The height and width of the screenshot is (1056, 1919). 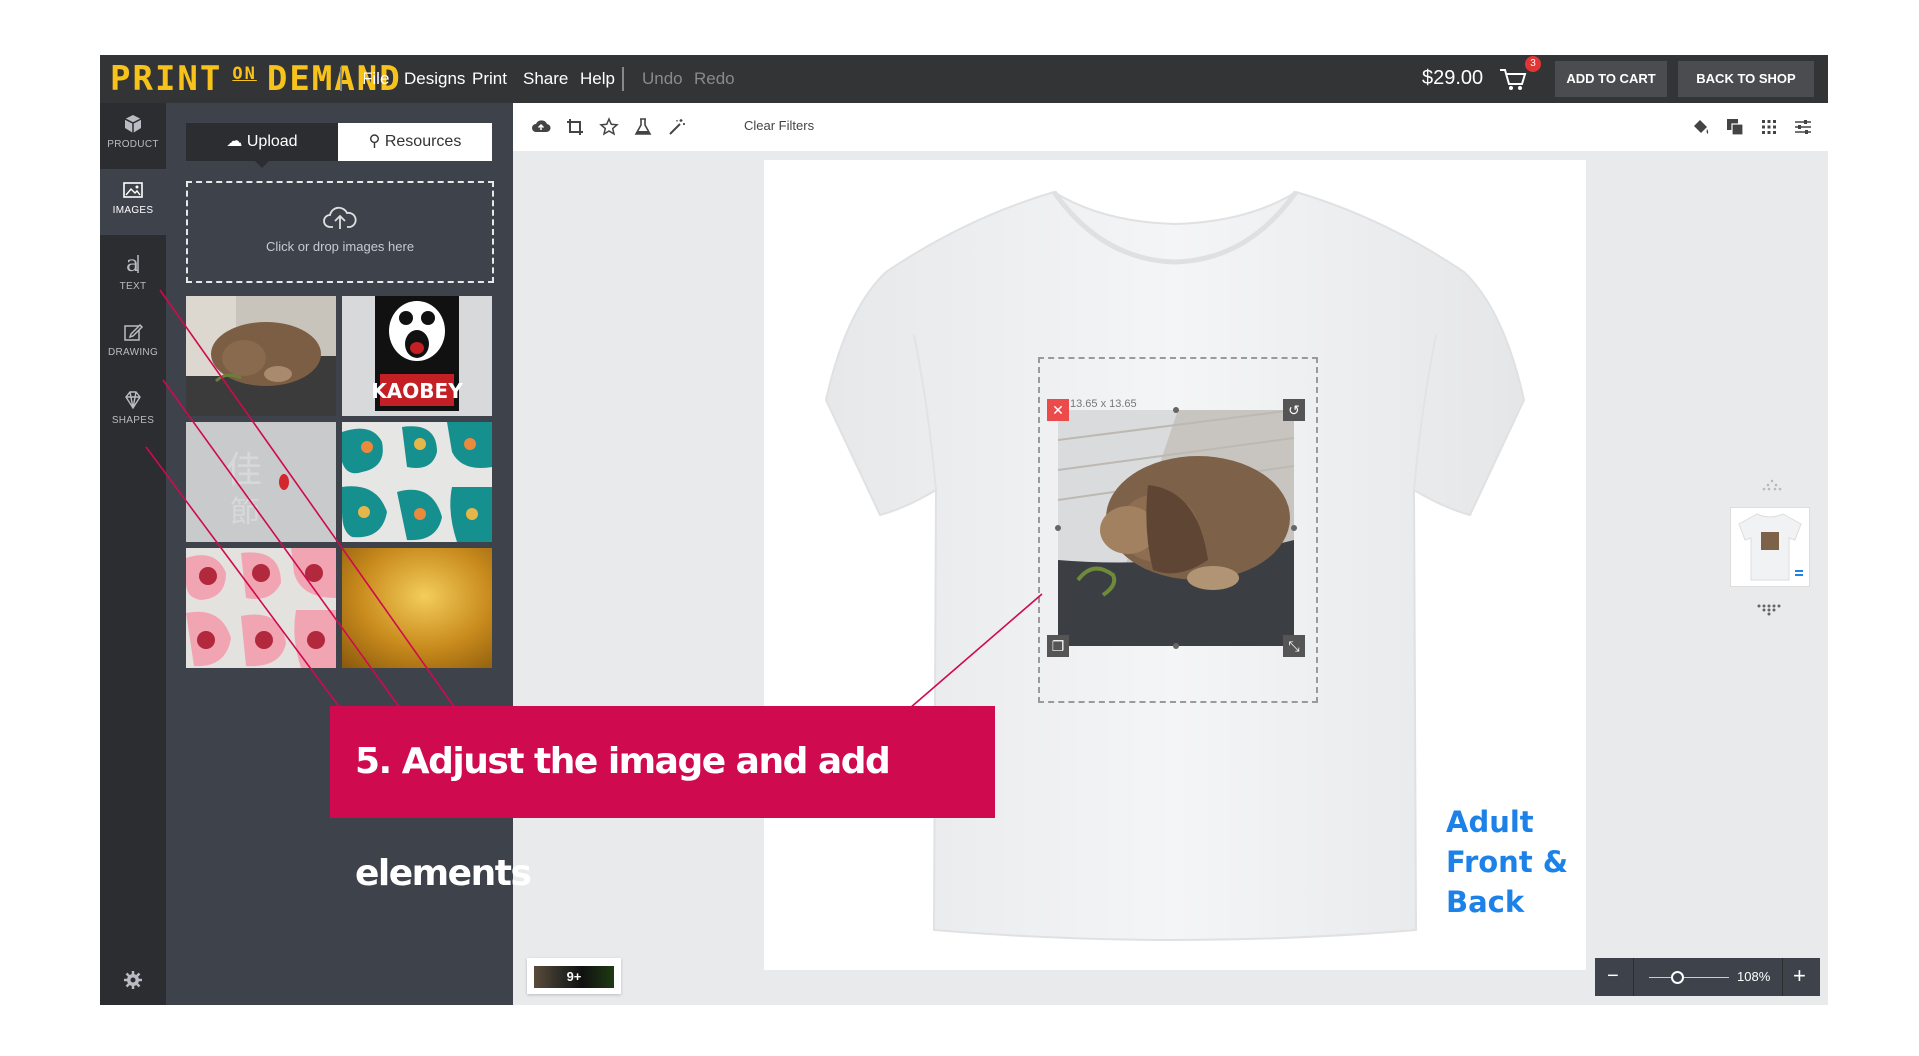 What do you see at coordinates (1611, 79) in the screenshot?
I see `add-to-cart-button: ADD TO CART` at bounding box center [1611, 79].